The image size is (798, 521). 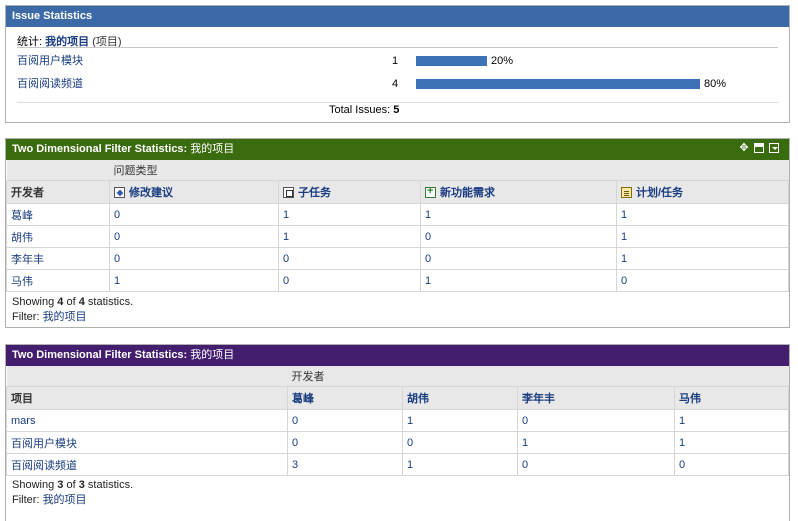 I want to click on stat-row: 百阅阅读频道 4 80%, so click(x=397, y=84).